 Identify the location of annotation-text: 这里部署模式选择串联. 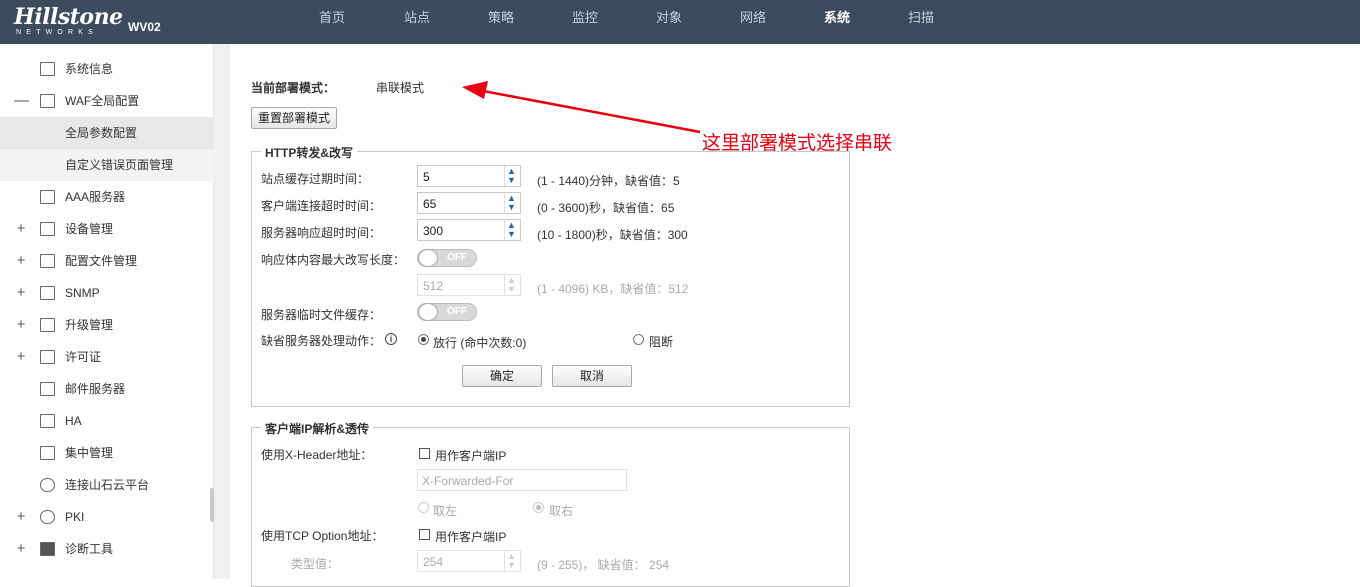
(797, 143).